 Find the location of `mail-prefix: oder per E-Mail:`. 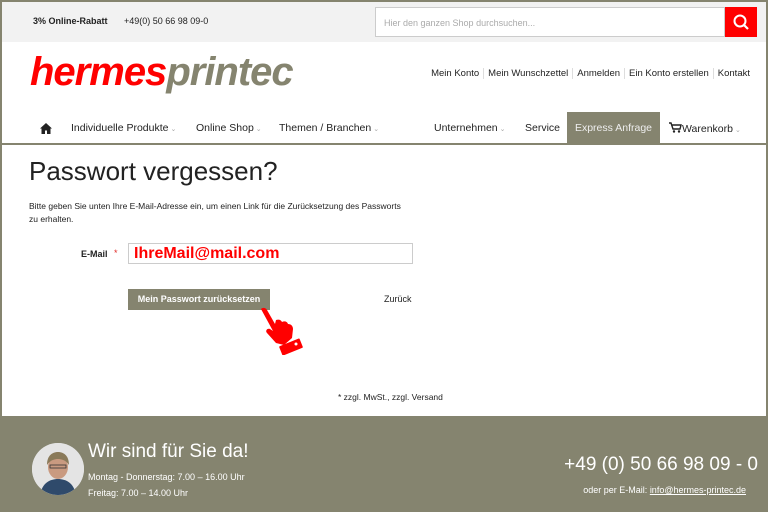

mail-prefix: oder per E-Mail: is located at coordinates (616, 490).